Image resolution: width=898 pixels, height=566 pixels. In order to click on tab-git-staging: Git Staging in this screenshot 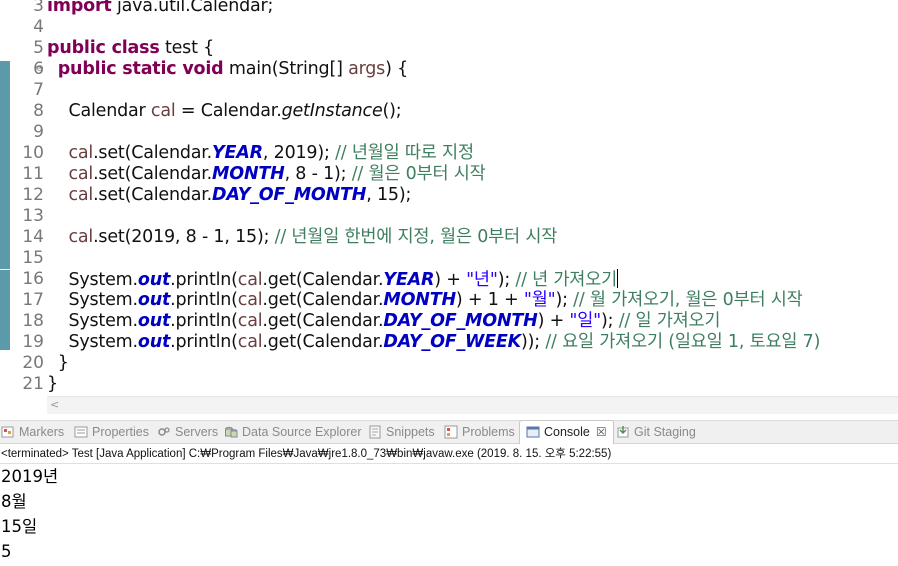, I will do `click(656, 432)`.